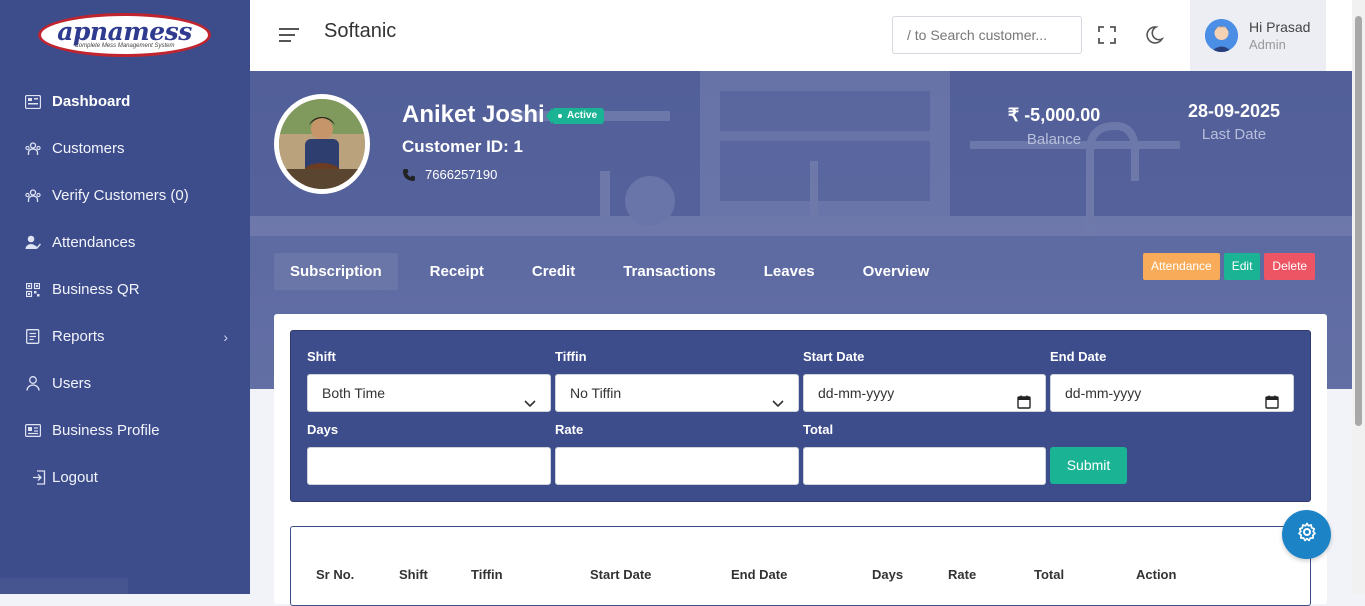  I want to click on edit-button: Edit, so click(1242, 266).